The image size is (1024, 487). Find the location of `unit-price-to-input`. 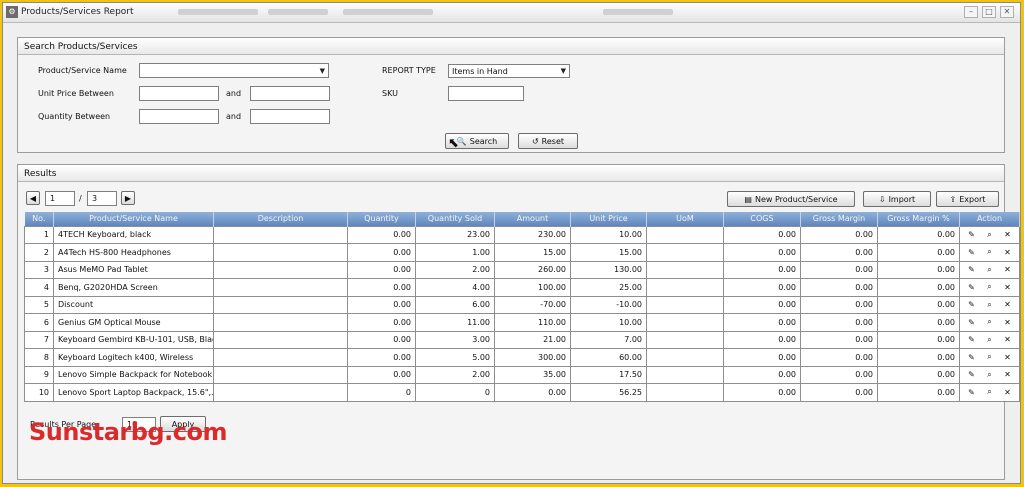

unit-price-to-input is located at coordinates (290, 93).